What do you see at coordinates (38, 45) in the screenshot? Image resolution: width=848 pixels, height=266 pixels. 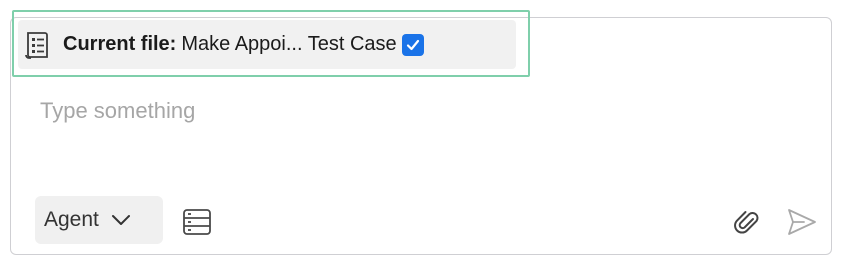 I see `test-case-icon` at bounding box center [38, 45].